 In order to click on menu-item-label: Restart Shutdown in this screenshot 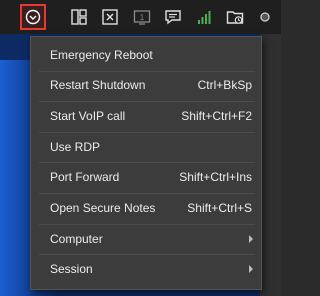, I will do `click(98, 85)`.